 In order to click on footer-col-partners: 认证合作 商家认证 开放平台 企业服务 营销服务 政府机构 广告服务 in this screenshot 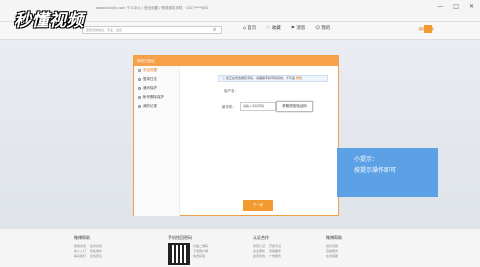, I will do `click(269, 247)`.